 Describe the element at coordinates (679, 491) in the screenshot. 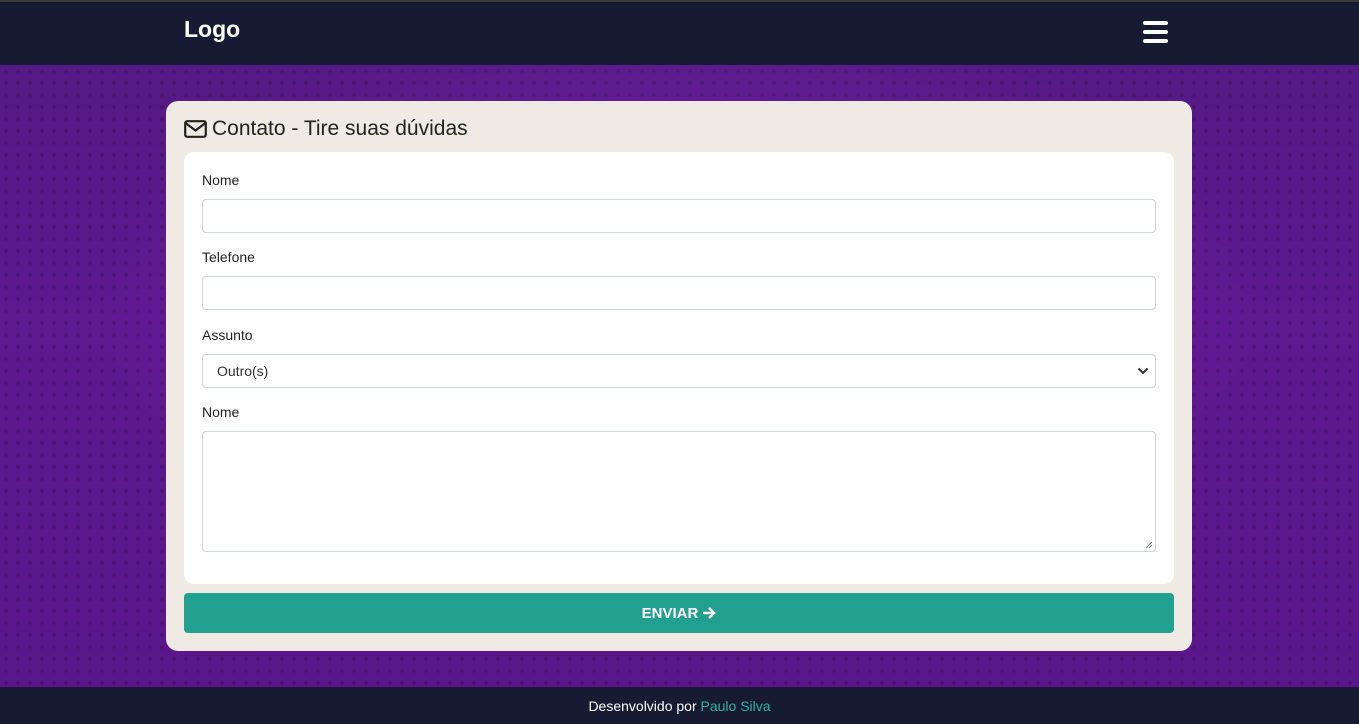

I see `message-textarea` at that location.